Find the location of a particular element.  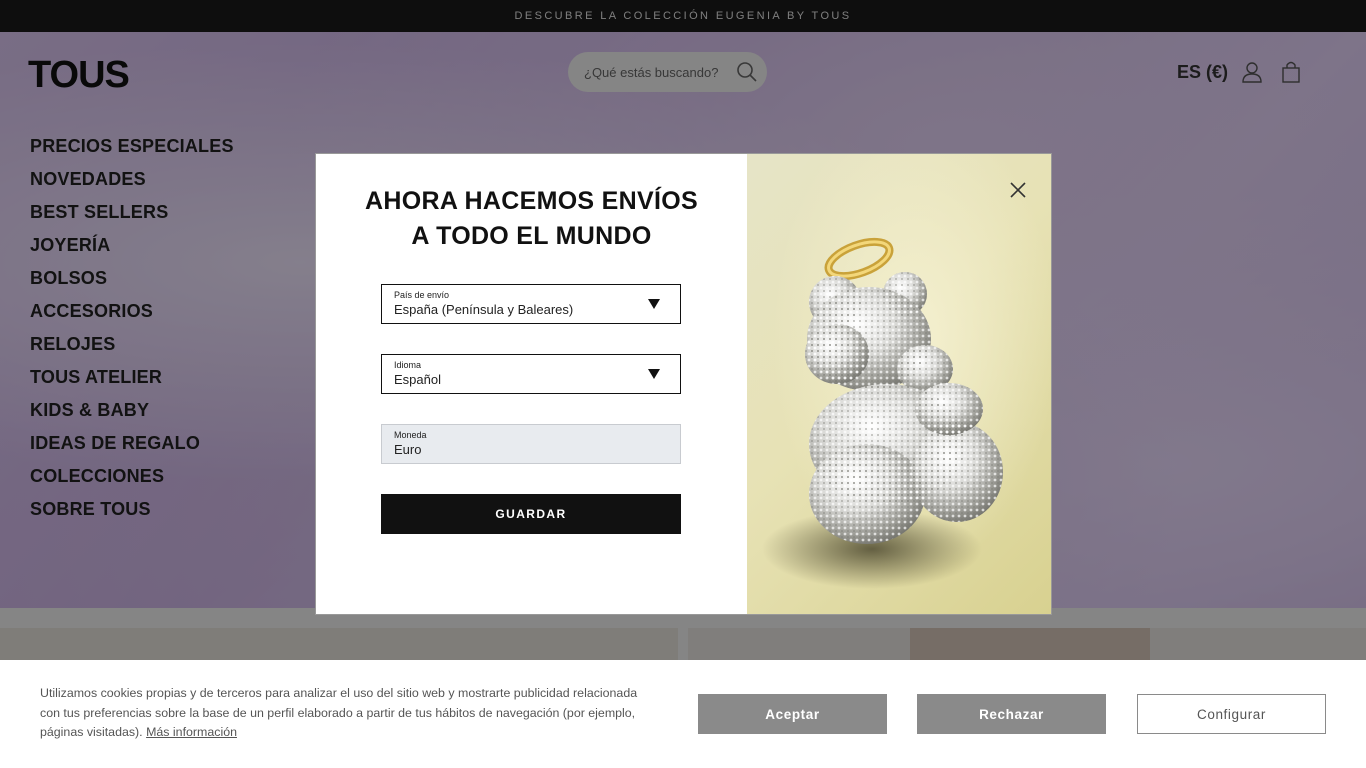

more-info-link: Más información is located at coordinates (191, 732).